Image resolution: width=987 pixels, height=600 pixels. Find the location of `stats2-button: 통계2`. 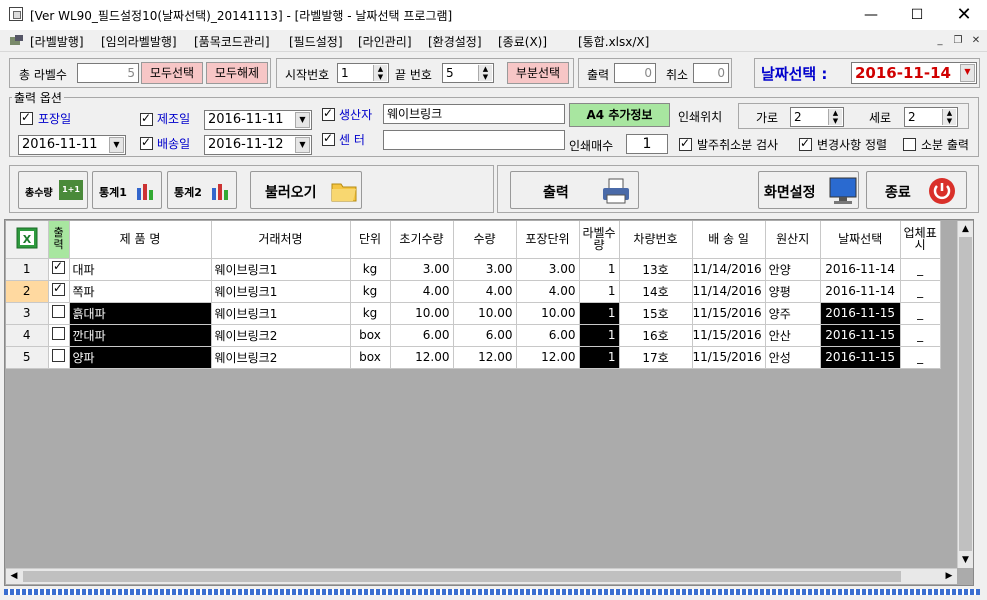

stats2-button: 통계2 is located at coordinates (202, 190).